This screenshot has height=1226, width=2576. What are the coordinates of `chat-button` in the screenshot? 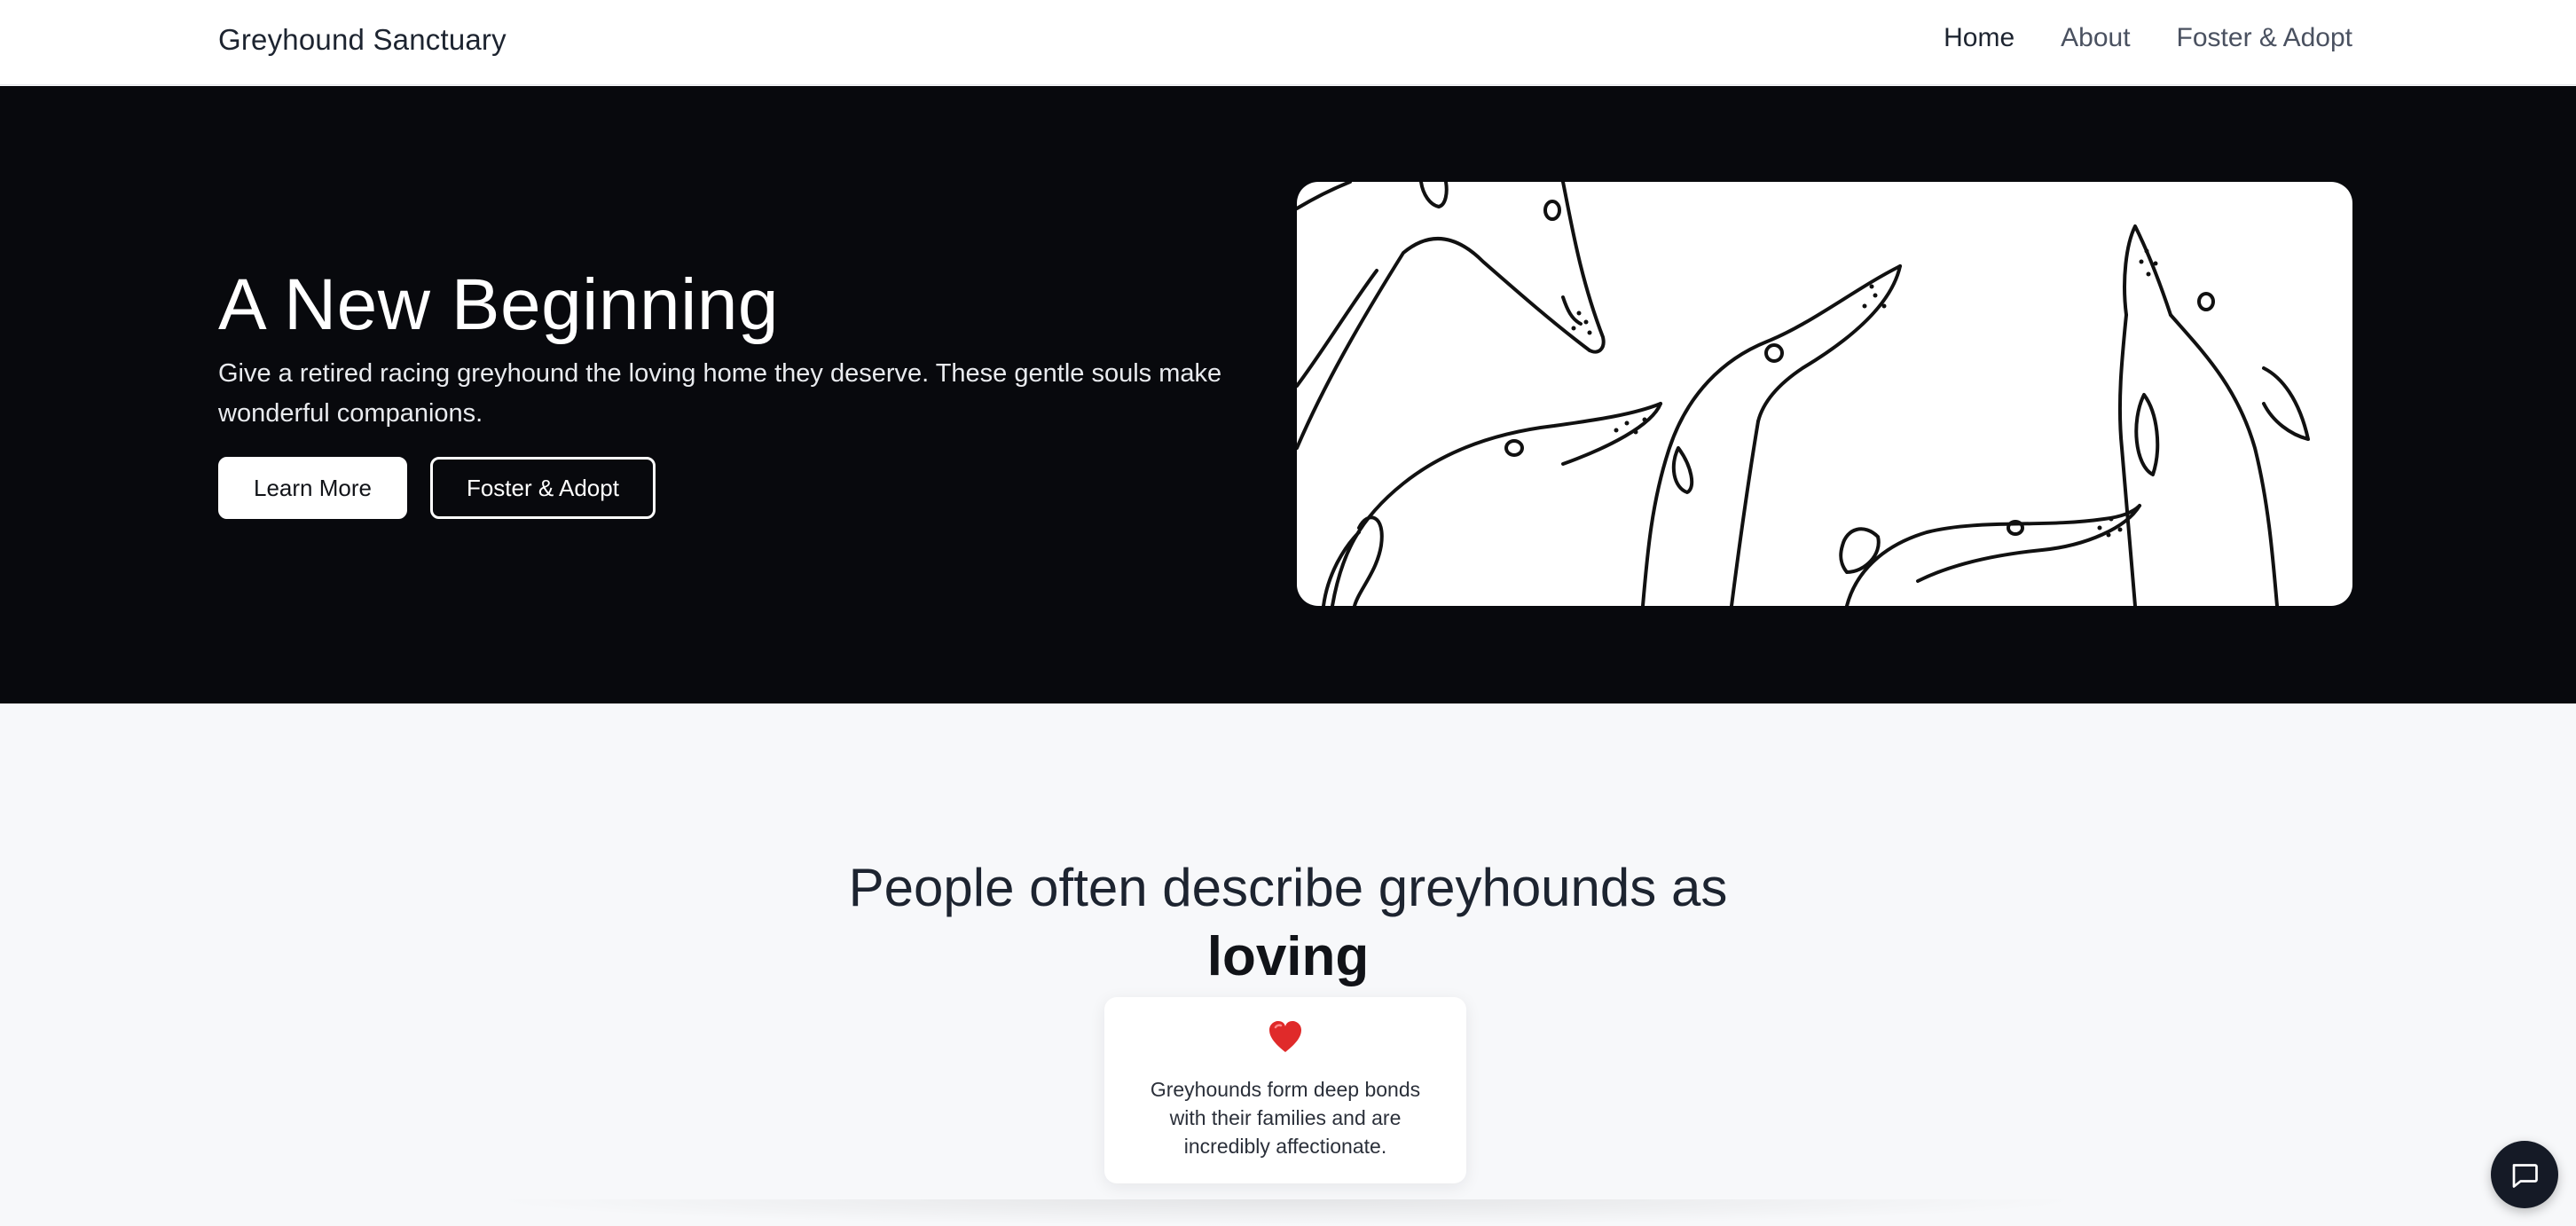 It's located at (2524, 1174).